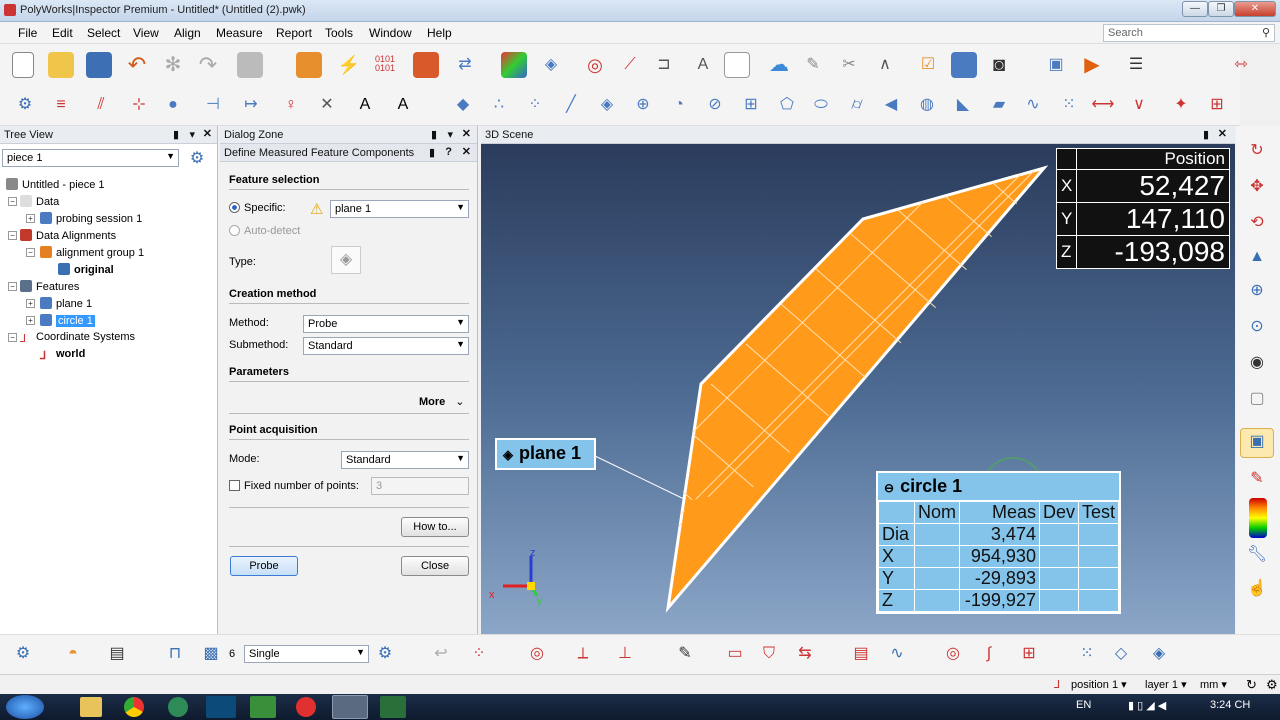 This screenshot has height=720, width=1280. What do you see at coordinates (989, 654) in the screenshot?
I see `curve-2-icon: ∫` at bounding box center [989, 654].